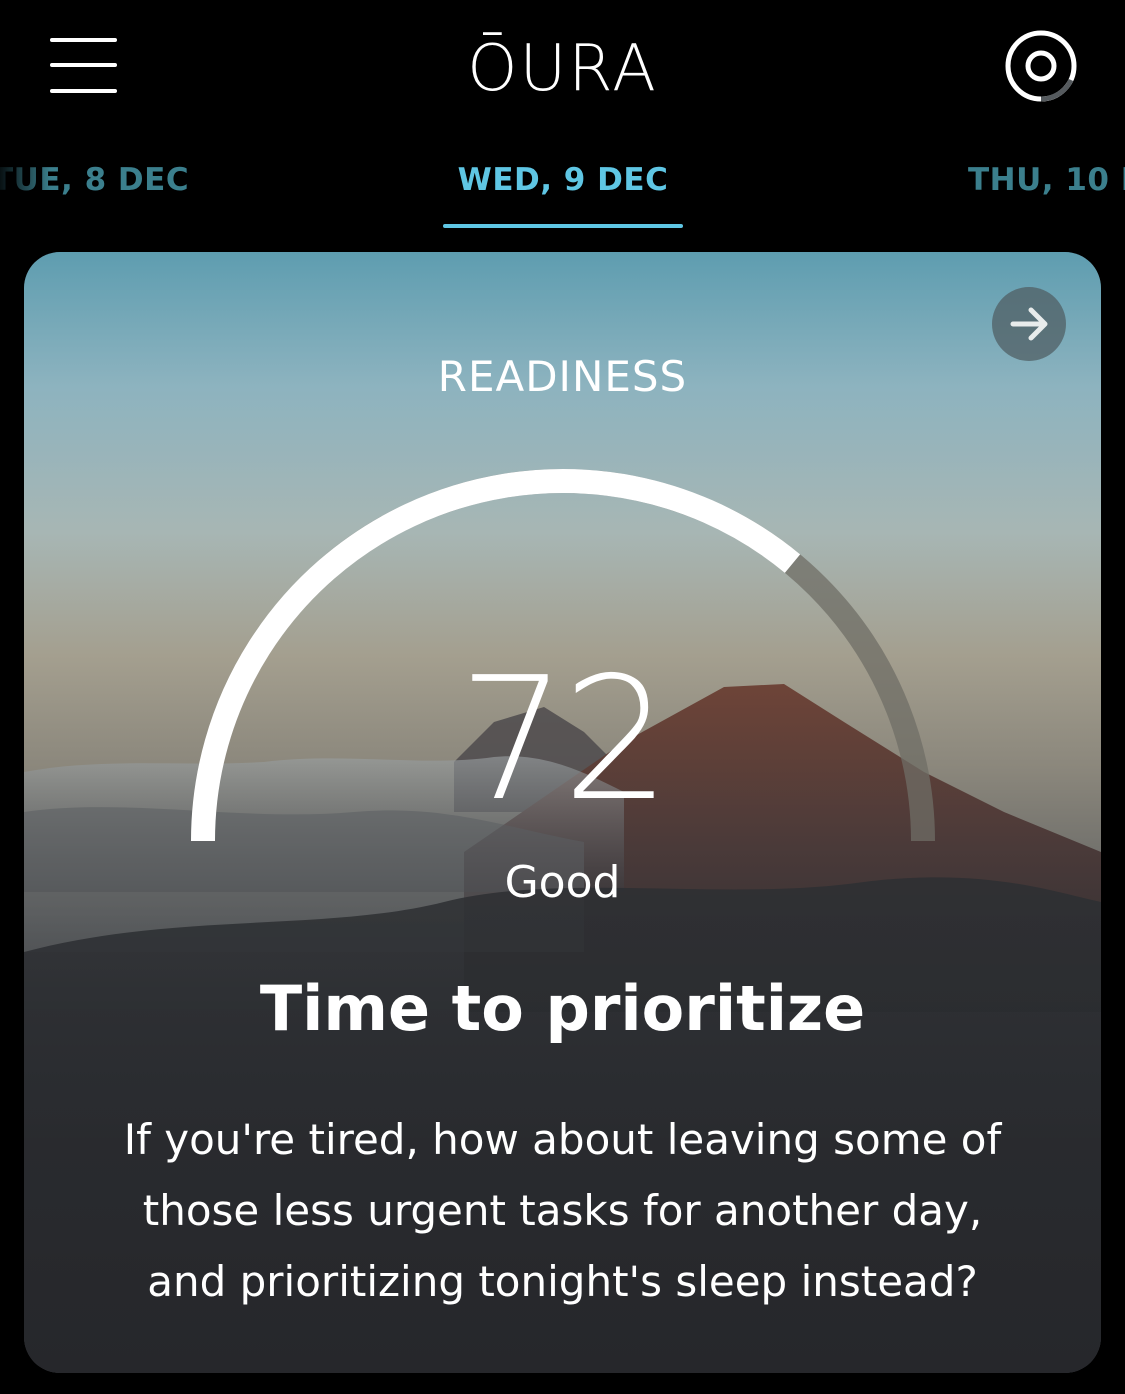 This screenshot has width=1125, height=1394. I want to click on readiness-status-text: Good, so click(562, 882).